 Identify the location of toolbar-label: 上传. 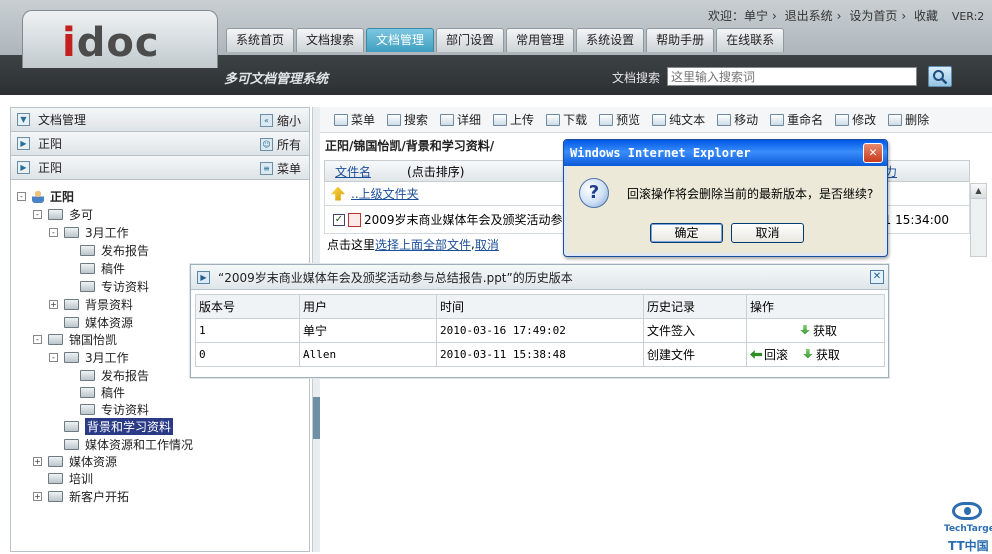
(522, 120).